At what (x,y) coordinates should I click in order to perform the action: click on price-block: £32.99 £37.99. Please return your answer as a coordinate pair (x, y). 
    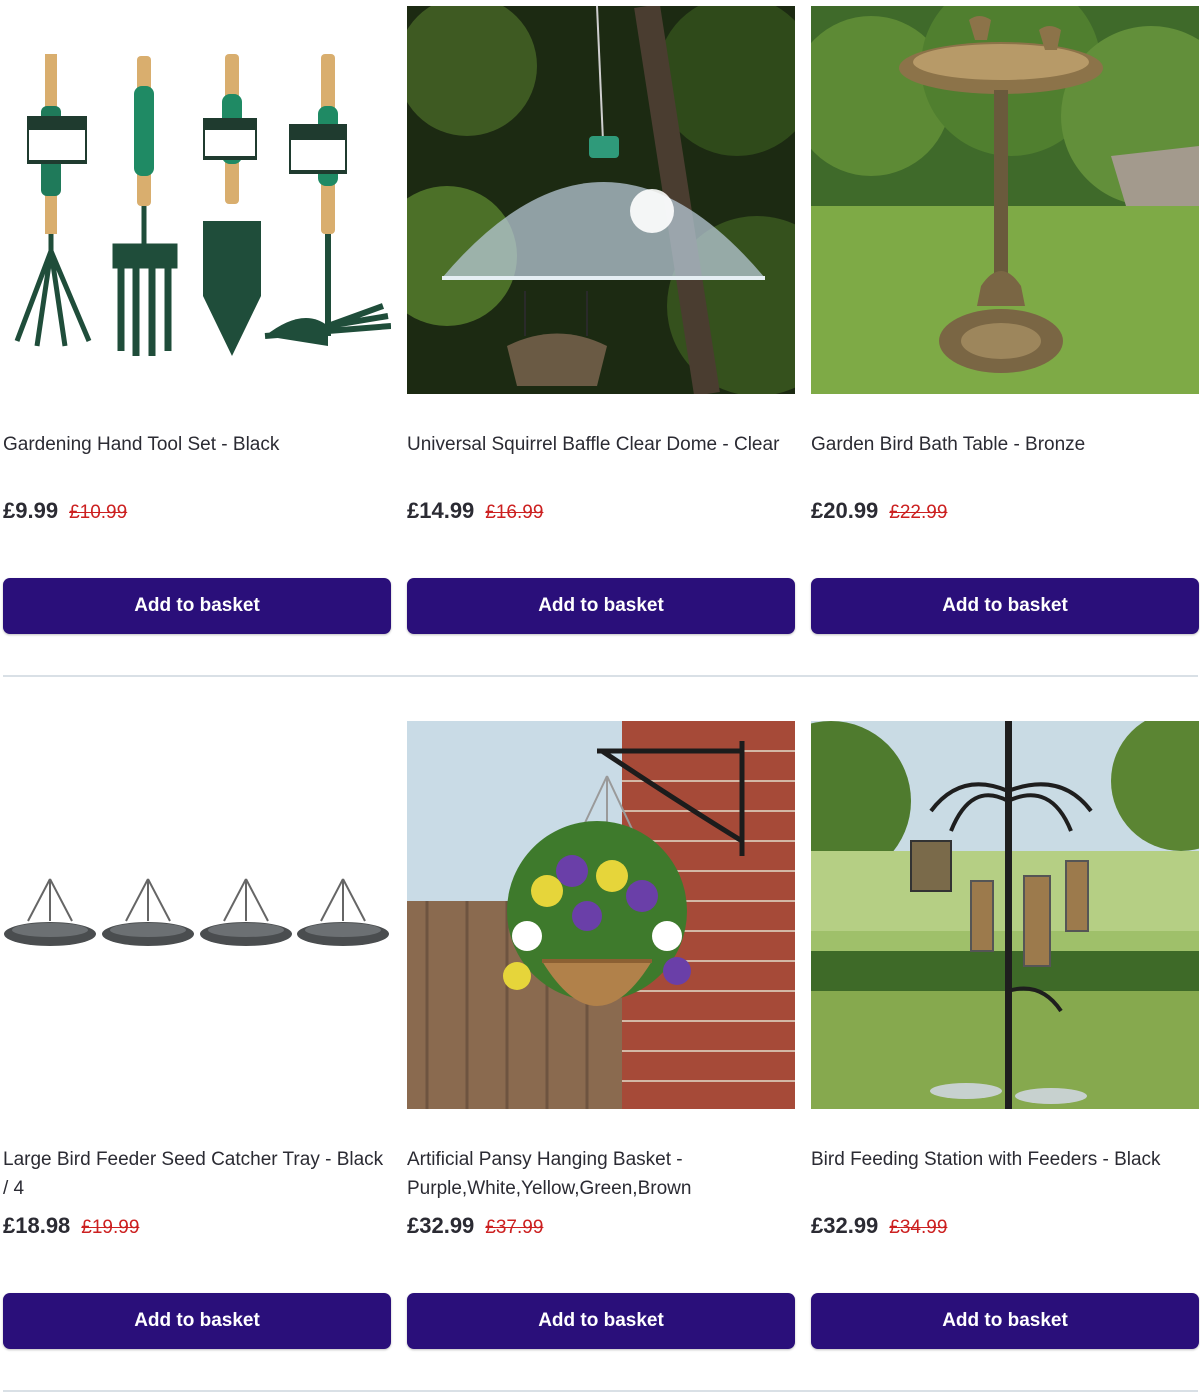
    Looking at the image, I should click on (601, 1229).